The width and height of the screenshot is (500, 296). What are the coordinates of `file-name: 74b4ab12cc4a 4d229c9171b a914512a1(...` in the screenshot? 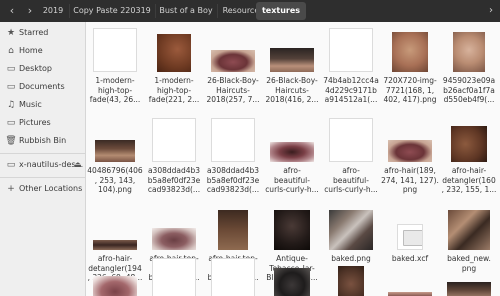 It's located at (351, 90).